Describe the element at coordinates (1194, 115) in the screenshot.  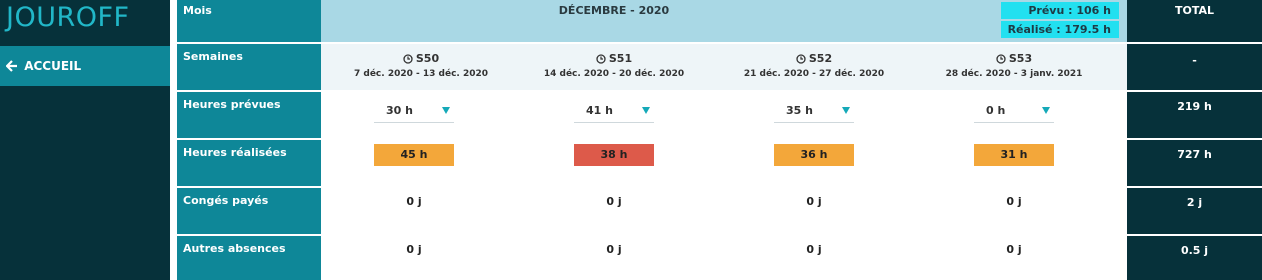
I see `planned-hours-total: 219 h` at that location.